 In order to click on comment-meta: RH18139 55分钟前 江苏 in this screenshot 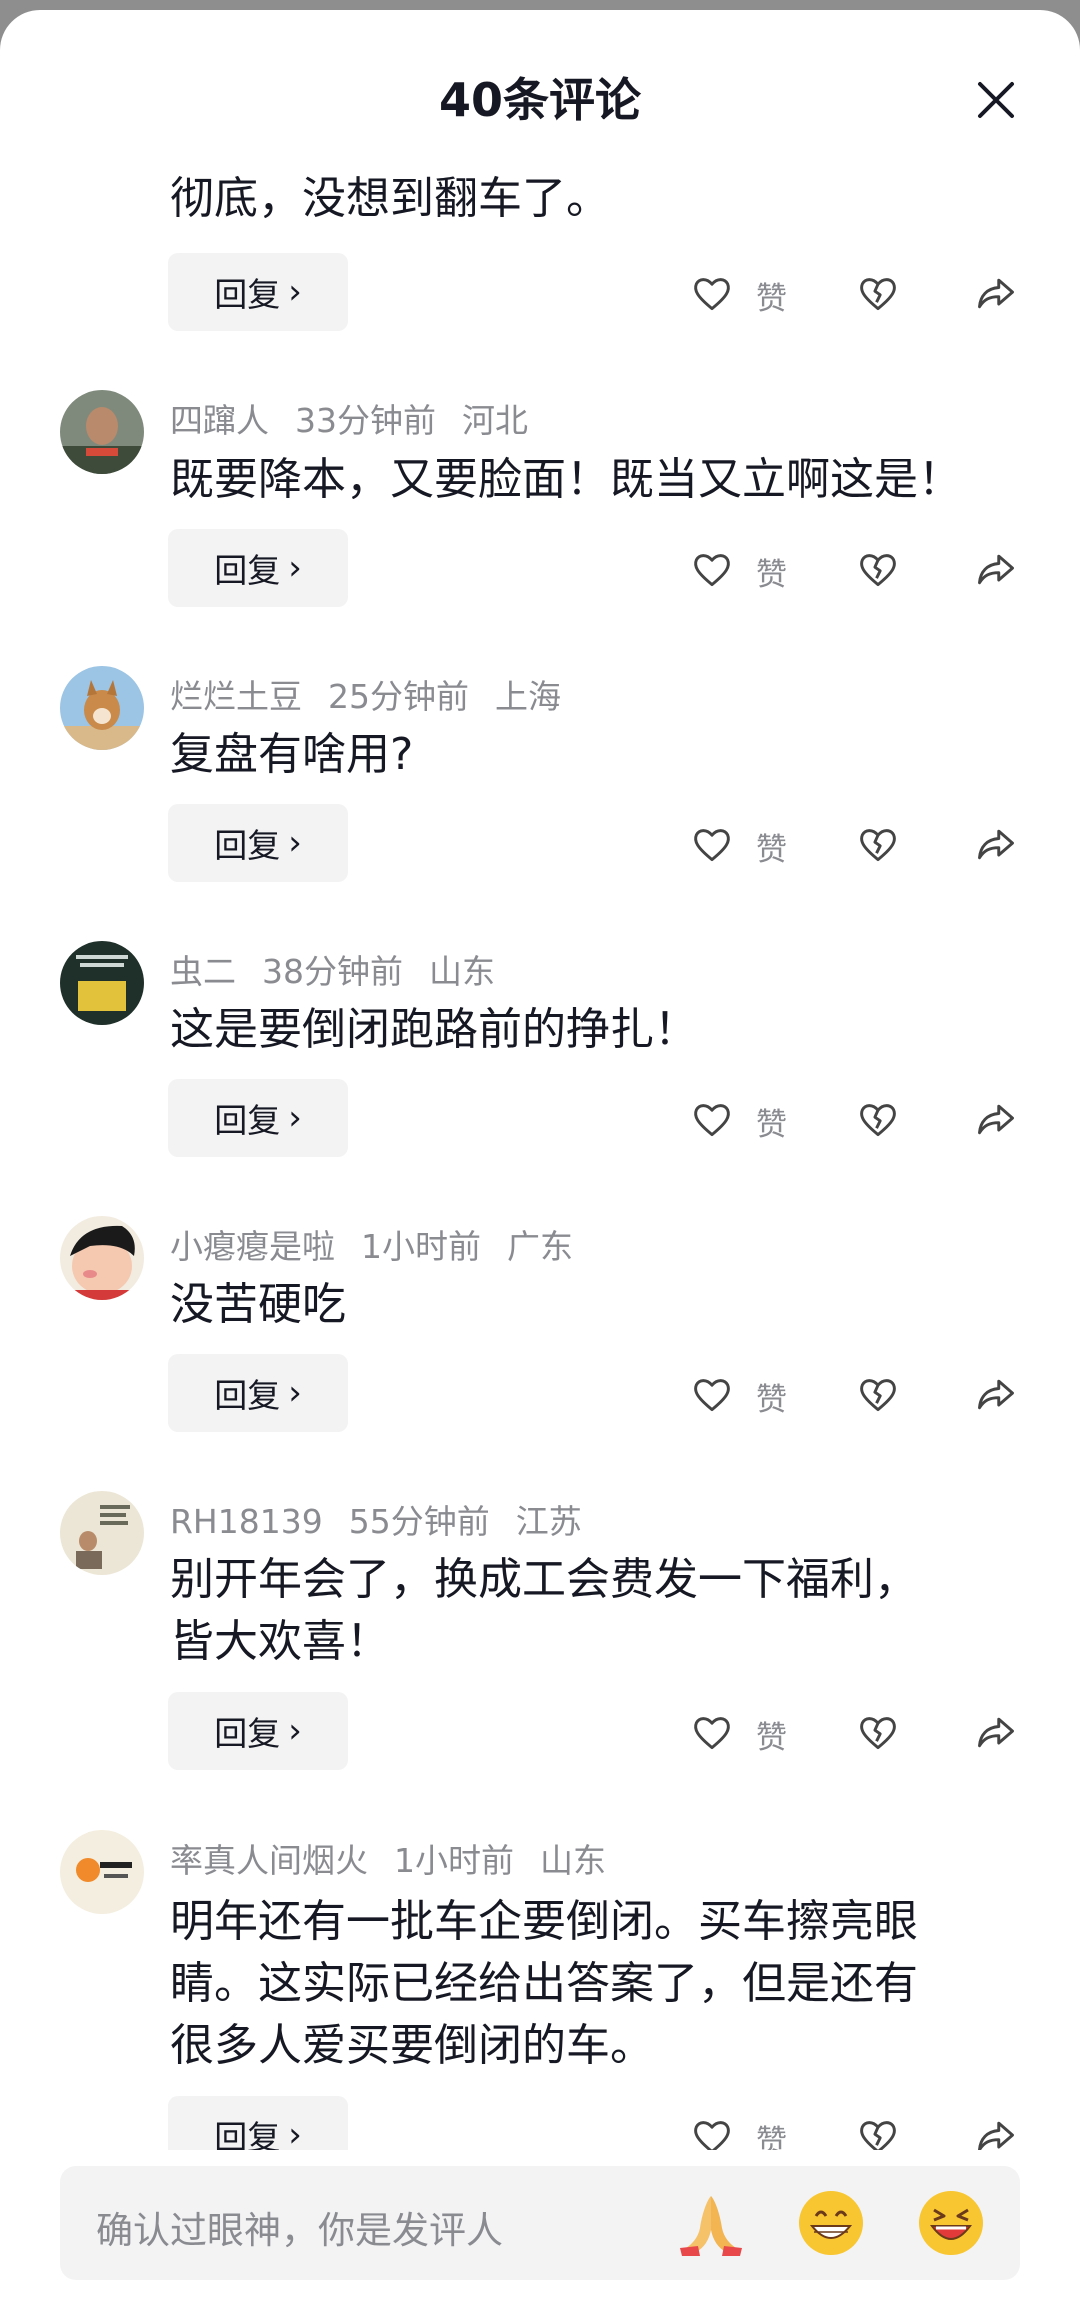, I will do `click(376, 1519)`.